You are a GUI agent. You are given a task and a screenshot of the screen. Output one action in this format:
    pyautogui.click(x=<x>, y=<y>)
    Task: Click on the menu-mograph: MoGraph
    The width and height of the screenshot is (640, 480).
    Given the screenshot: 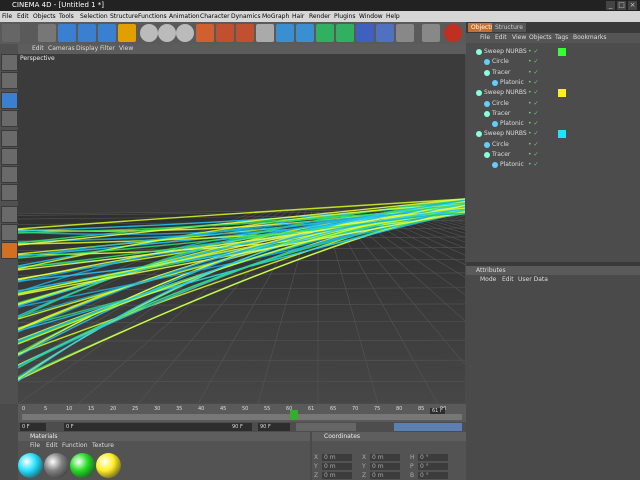 What is the action you would take?
    pyautogui.click(x=275, y=16)
    